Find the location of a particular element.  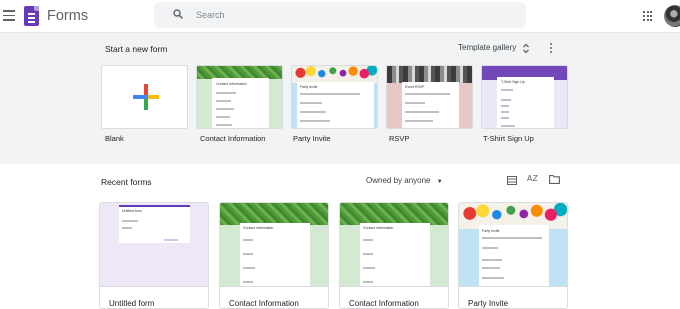

form-preview: Contact Information is located at coordinates (240, 103).